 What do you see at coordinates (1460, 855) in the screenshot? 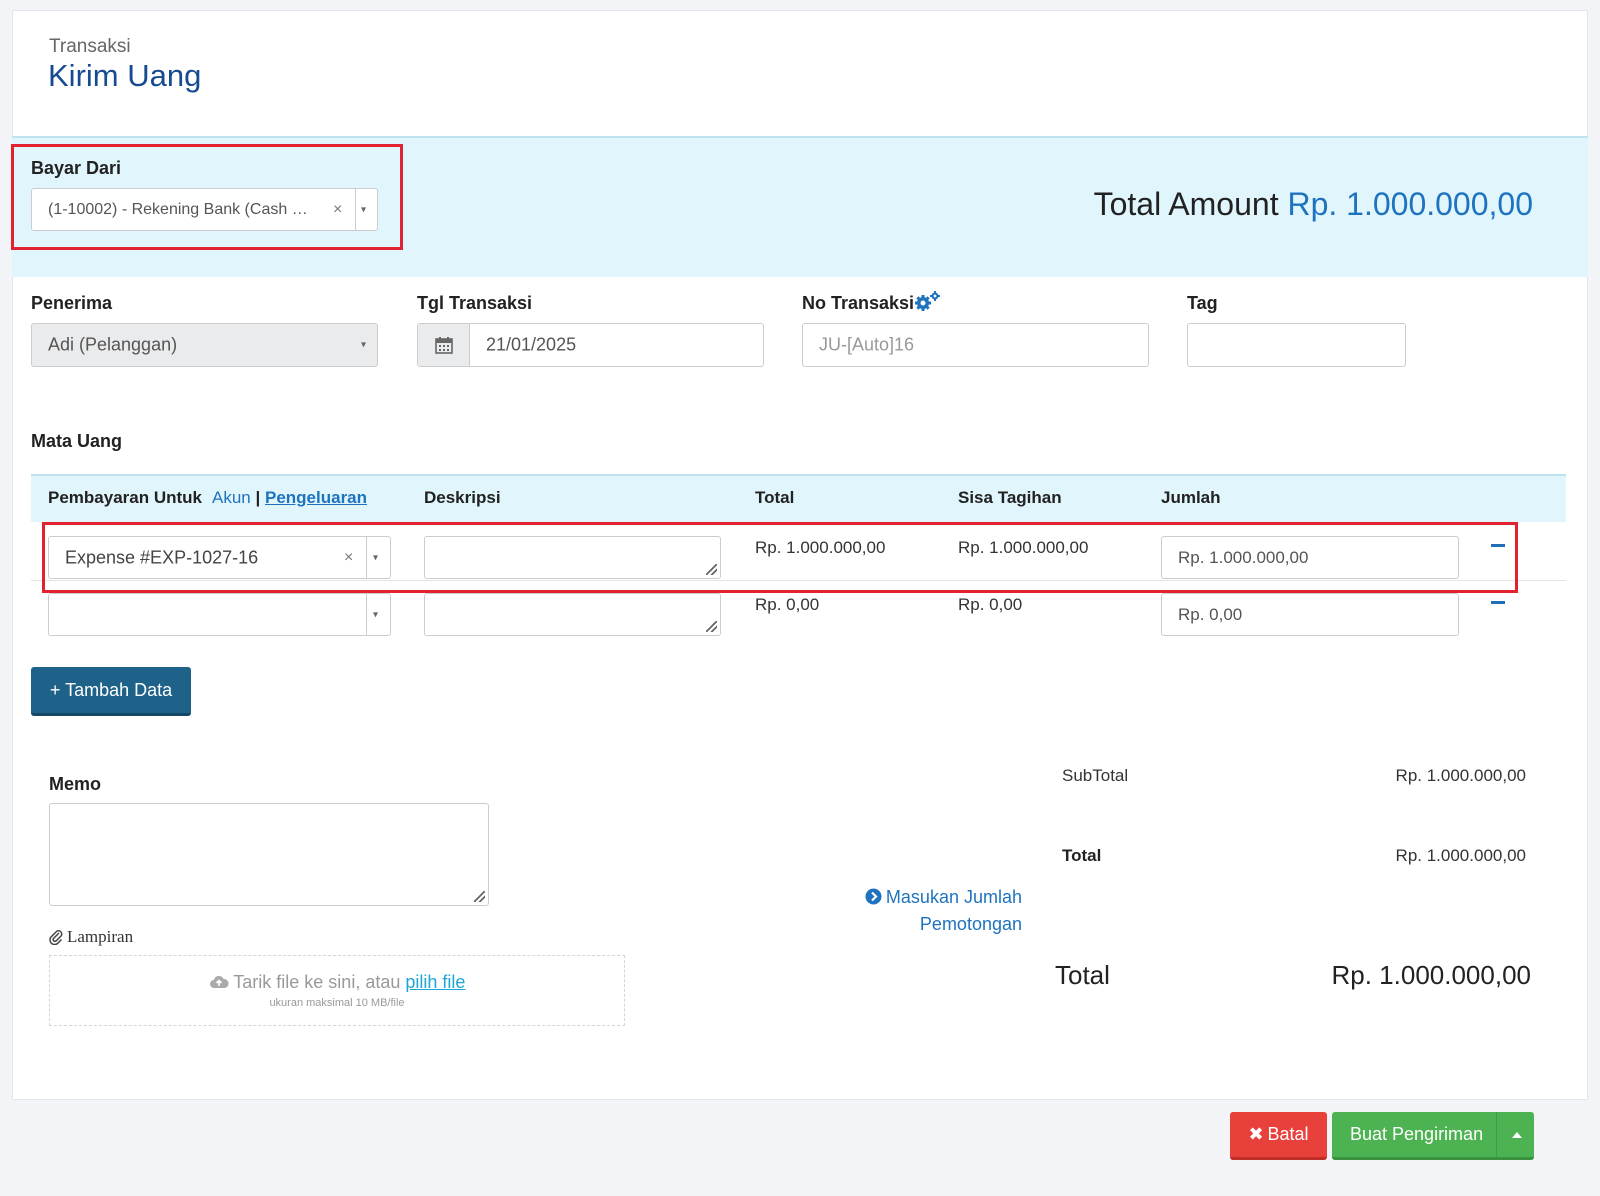
I see `total-value: Rp. 1.000.000,00` at bounding box center [1460, 855].